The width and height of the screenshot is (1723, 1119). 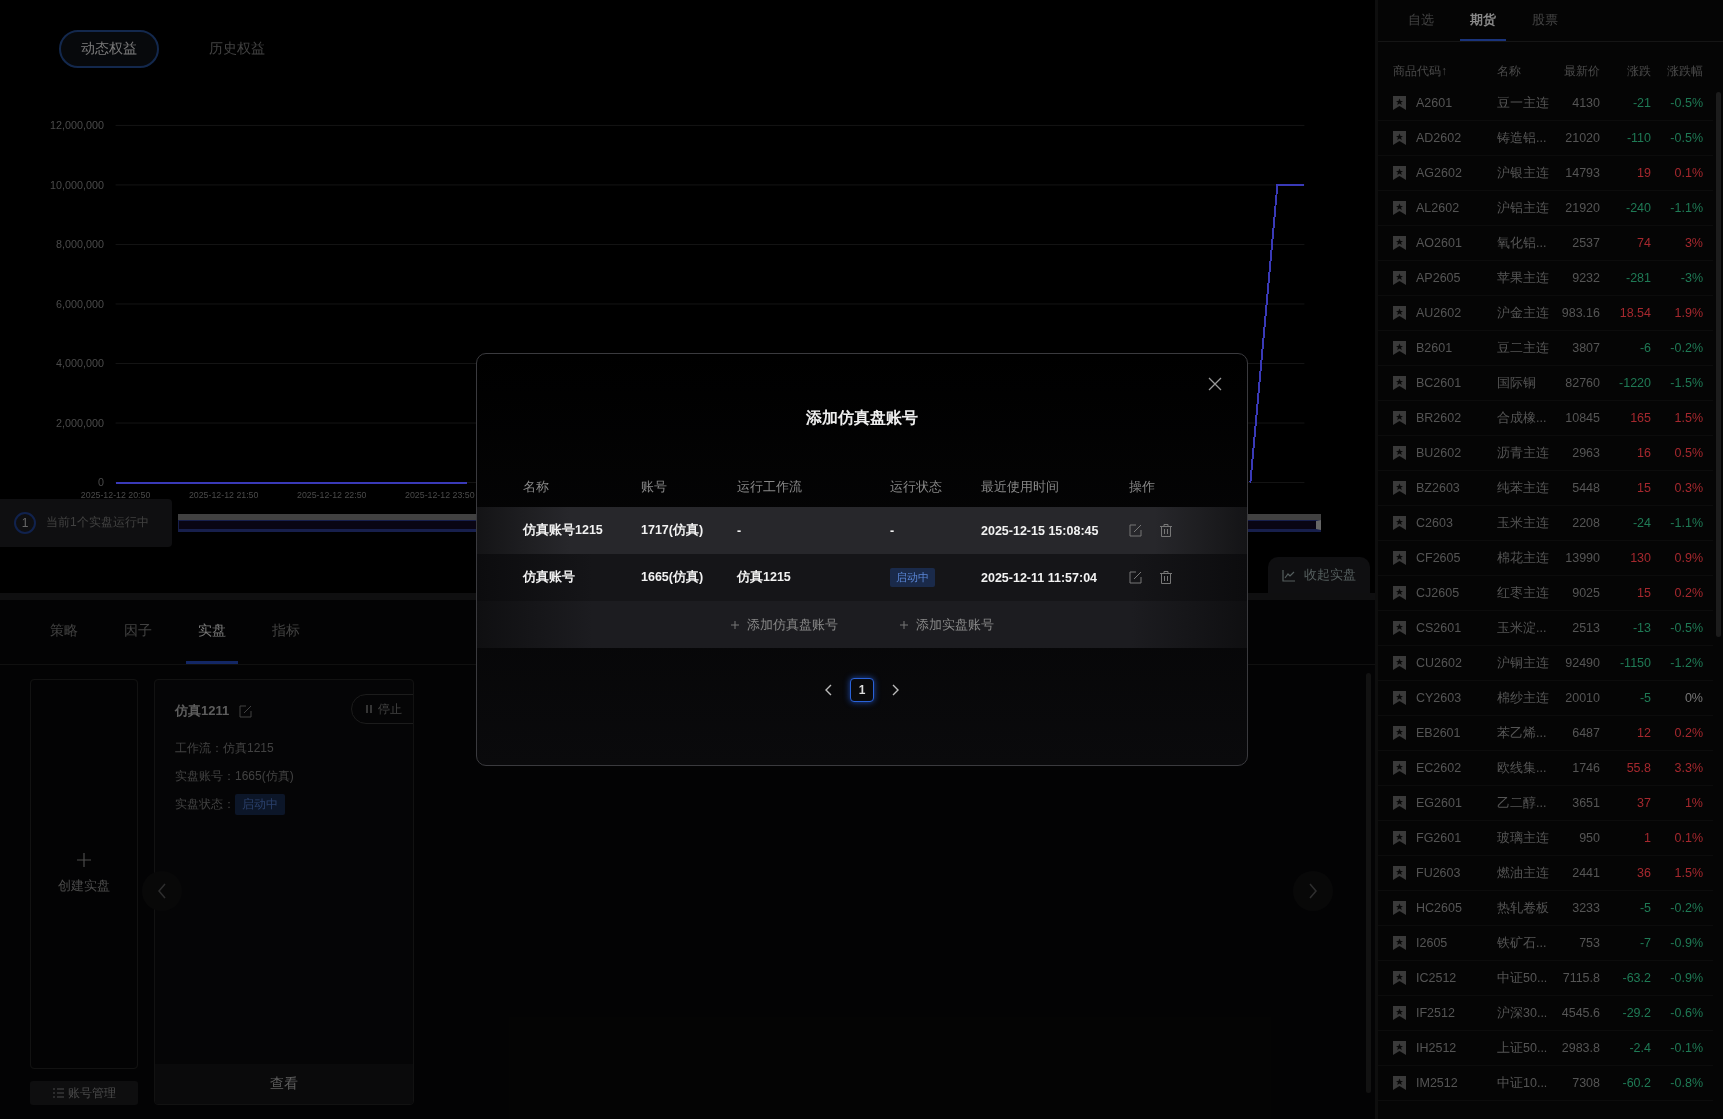 What do you see at coordinates (25, 522) in the screenshot?
I see `count-badge: 1` at bounding box center [25, 522].